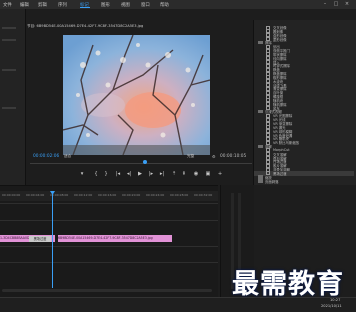 The image size is (356, 312). Describe the element at coordinates (190, 156) in the screenshot. I see `playback-resolution-select: 完整` at that location.